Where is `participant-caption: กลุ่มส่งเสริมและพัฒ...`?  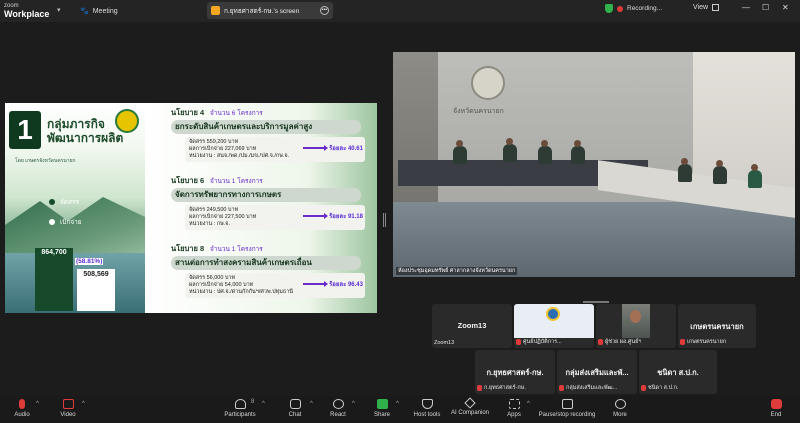 participant-caption: กลุ่มส่งเสริมและพัฒ... is located at coordinates (588, 388).